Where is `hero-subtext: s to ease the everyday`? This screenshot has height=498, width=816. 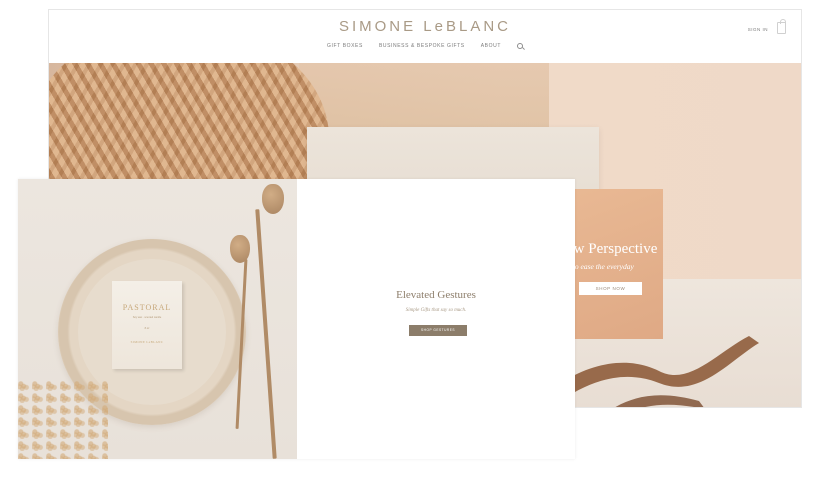 hero-subtext: s to ease the everyday is located at coordinates (601, 266).